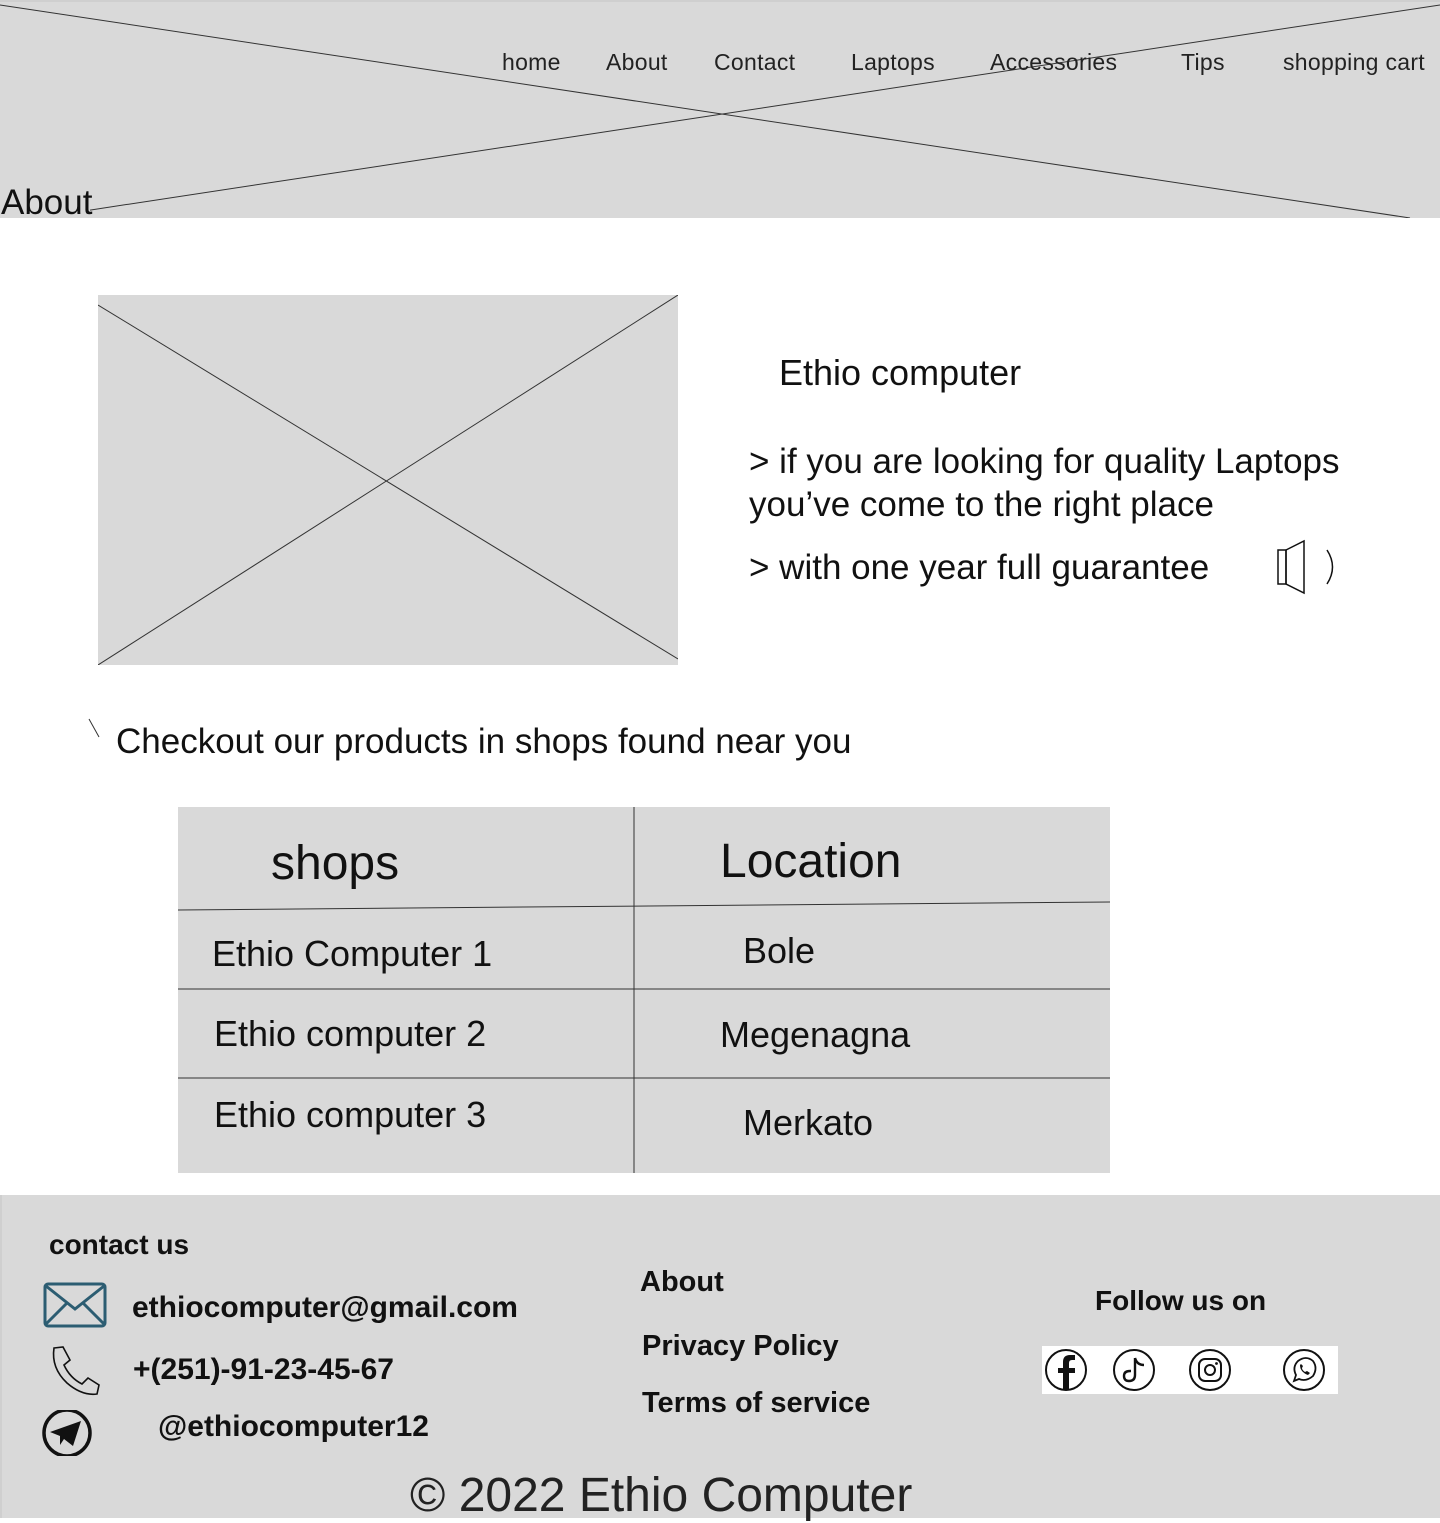  I want to click on table-cell-shop: Ethio computer 2, so click(350, 1033).